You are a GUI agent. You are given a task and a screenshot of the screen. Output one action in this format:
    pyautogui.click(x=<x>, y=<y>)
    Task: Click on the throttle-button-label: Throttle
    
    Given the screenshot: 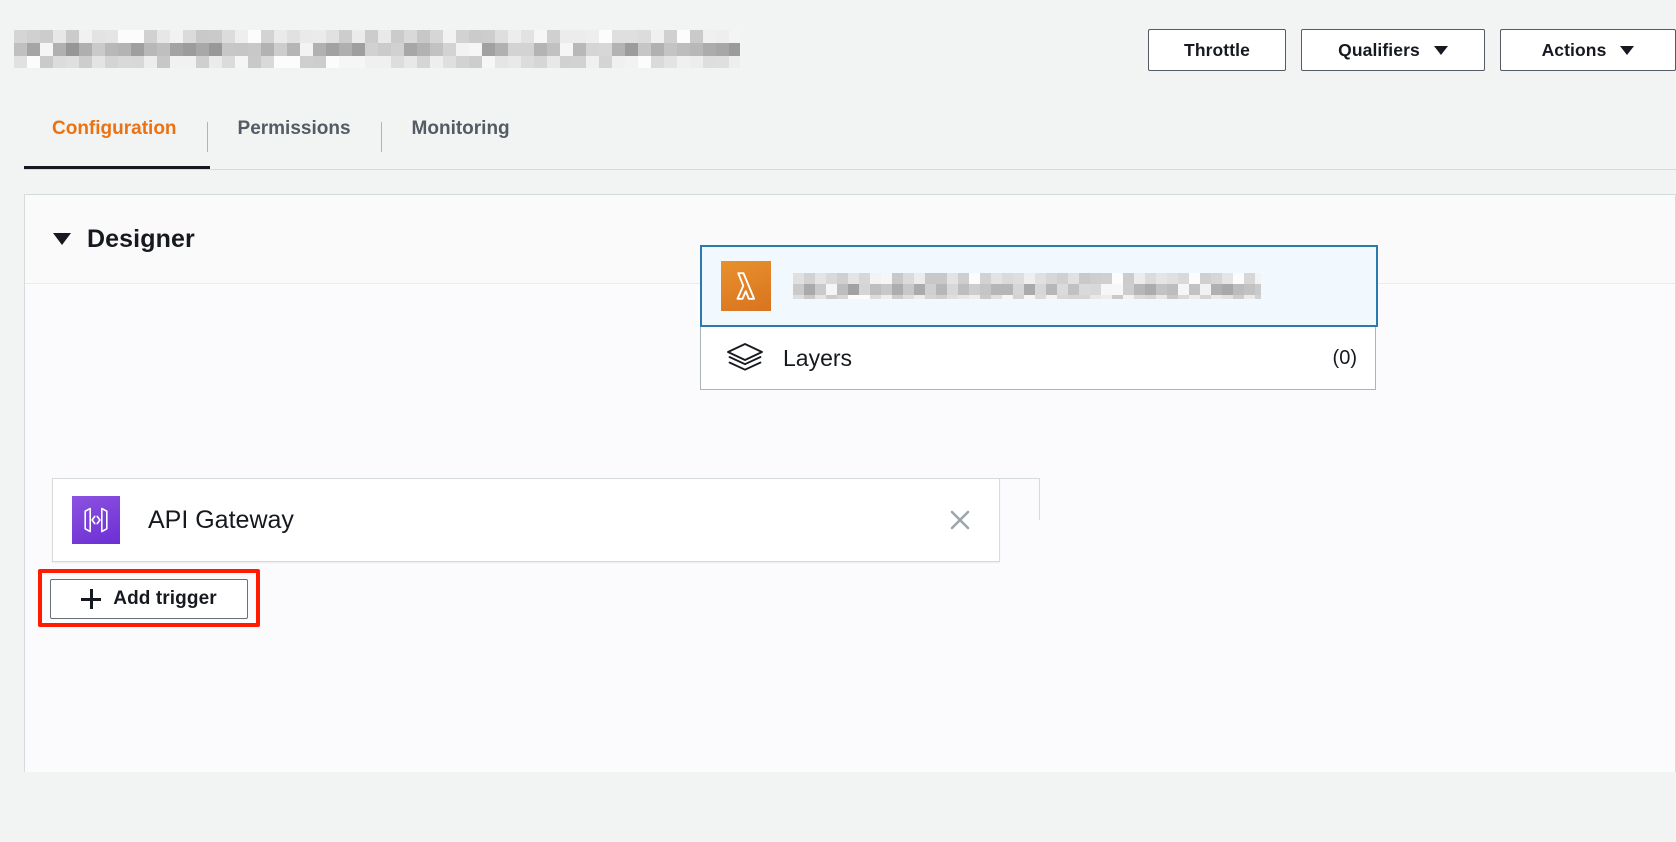 What is the action you would take?
    pyautogui.click(x=1217, y=49)
    